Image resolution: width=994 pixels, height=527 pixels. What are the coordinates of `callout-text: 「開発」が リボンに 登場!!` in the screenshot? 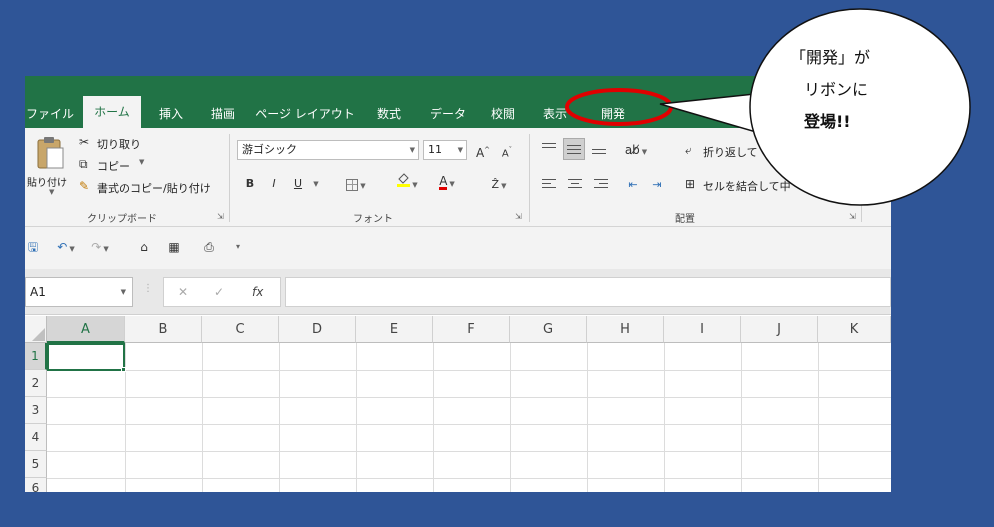 It's located at (862, 90).